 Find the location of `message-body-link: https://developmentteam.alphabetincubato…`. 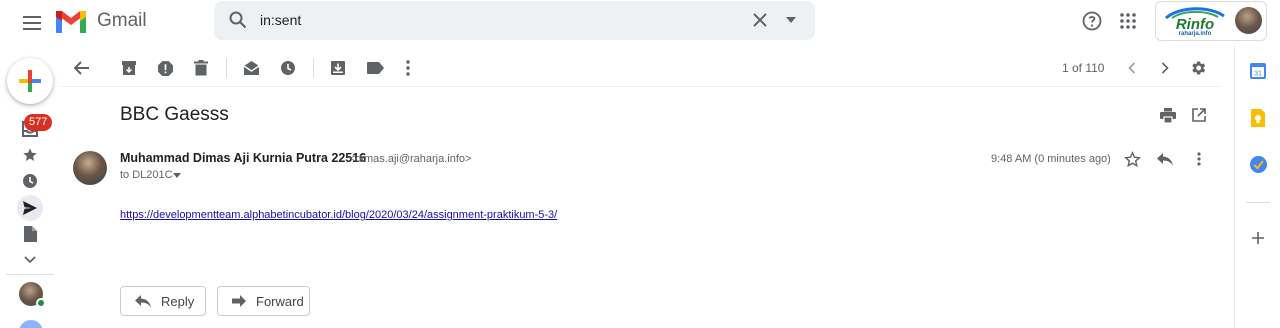

message-body-link: https://developmentteam.alphabetincubato… is located at coordinates (338, 215).